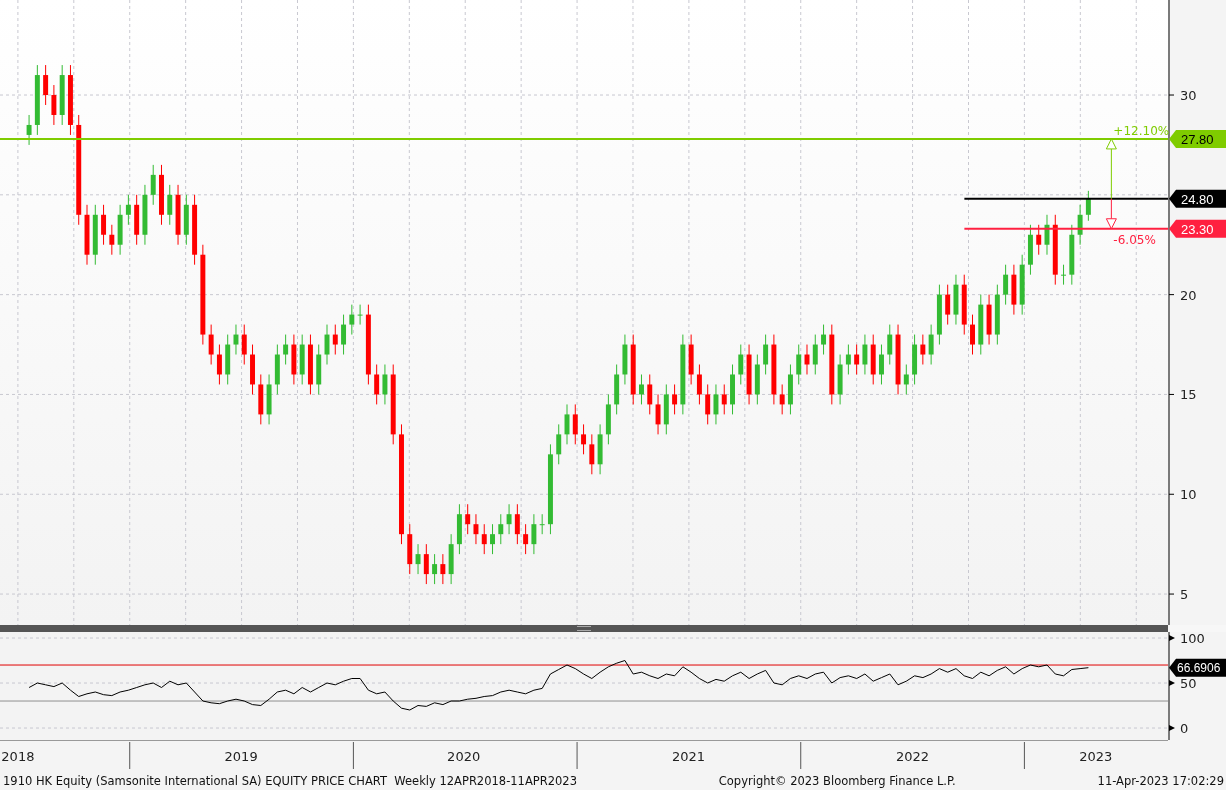 This screenshot has height=790, width=1226. What do you see at coordinates (464, 756) in the screenshot?
I see `year-label: 2020` at bounding box center [464, 756].